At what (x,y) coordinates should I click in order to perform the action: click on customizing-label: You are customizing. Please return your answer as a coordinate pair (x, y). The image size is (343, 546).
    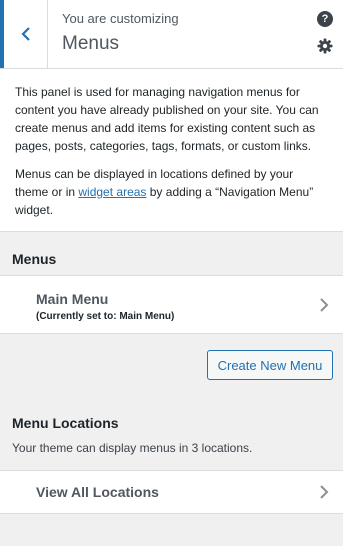
    Looking at the image, I should click on (120, 18).